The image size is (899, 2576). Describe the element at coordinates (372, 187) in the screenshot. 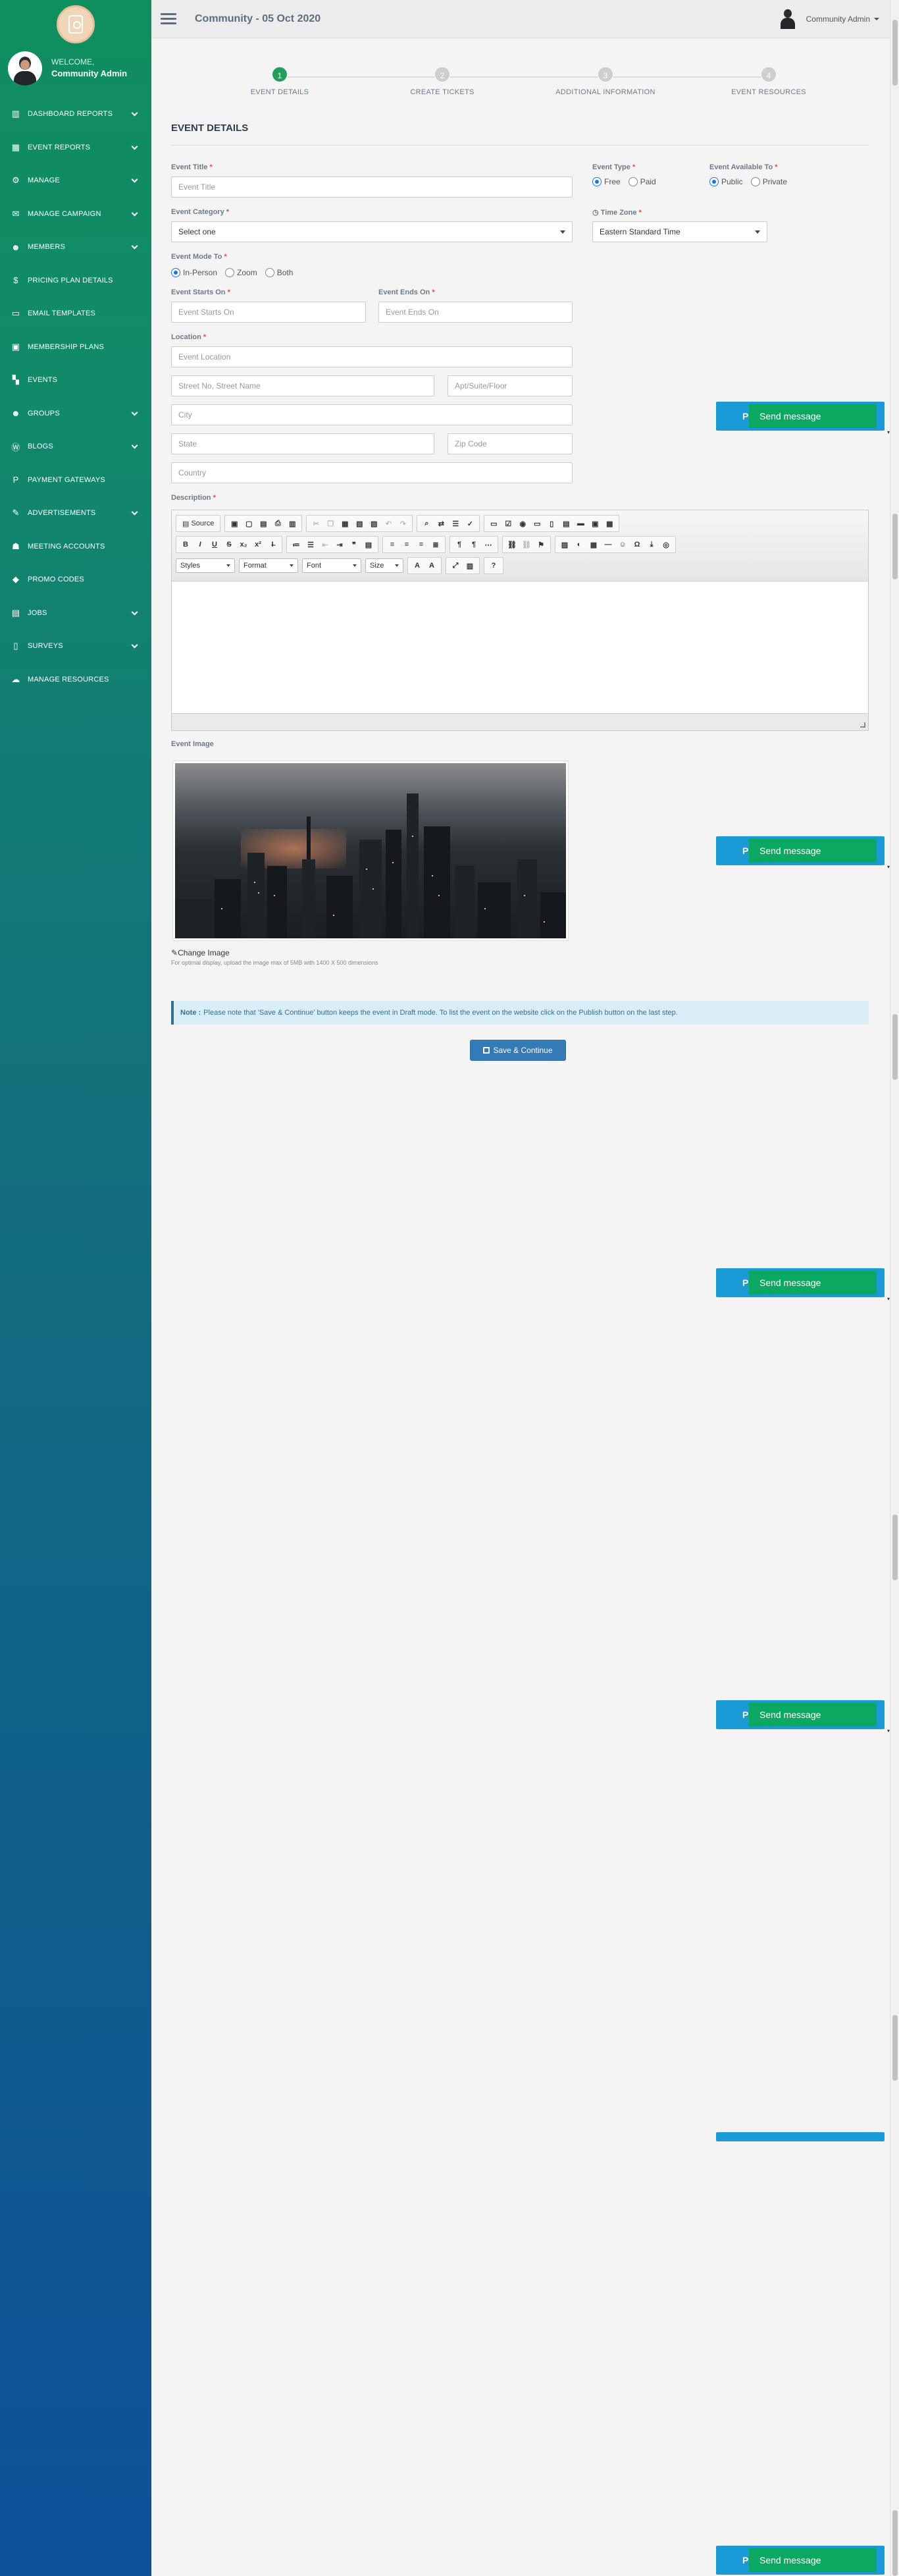

I see `event-title-input: Event Title` at that location.